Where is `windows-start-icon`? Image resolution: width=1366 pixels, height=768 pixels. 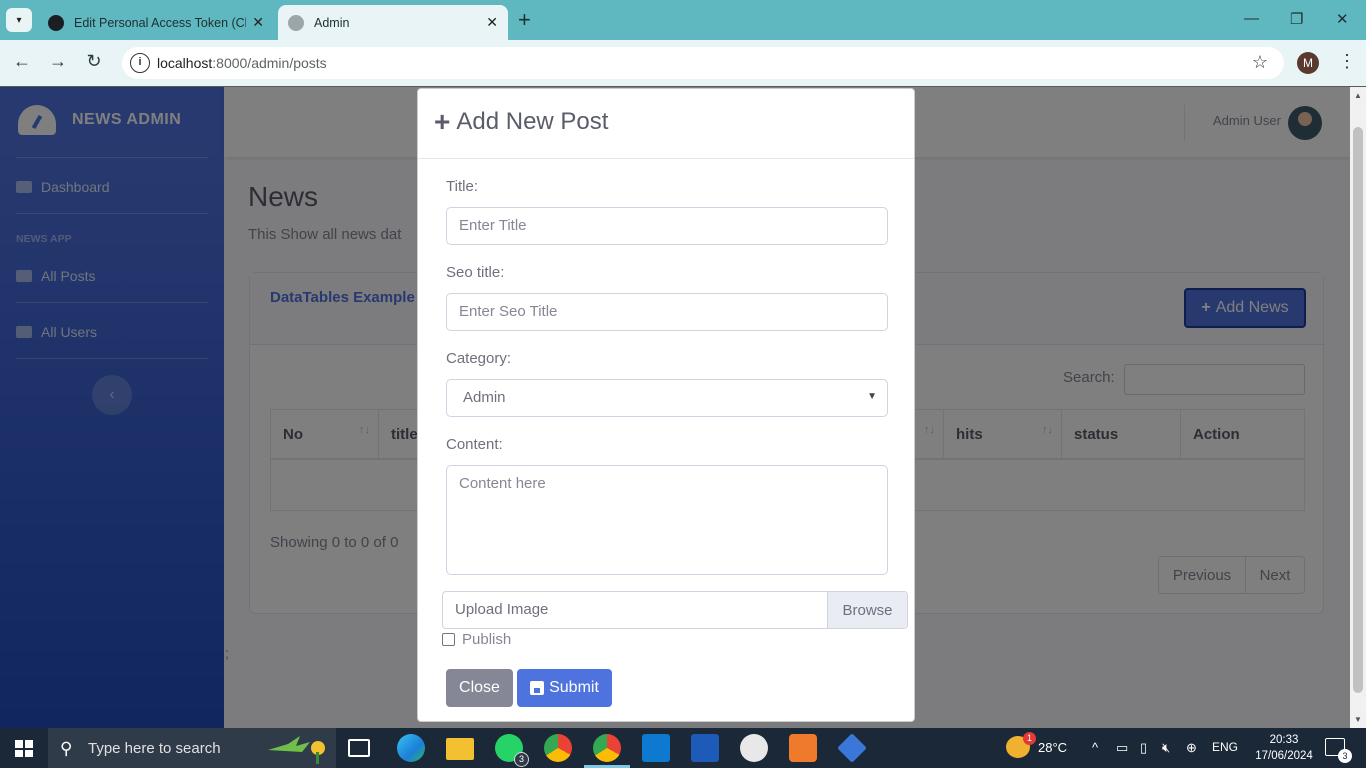
windows-start-icon is located at coordinates (24, 748).